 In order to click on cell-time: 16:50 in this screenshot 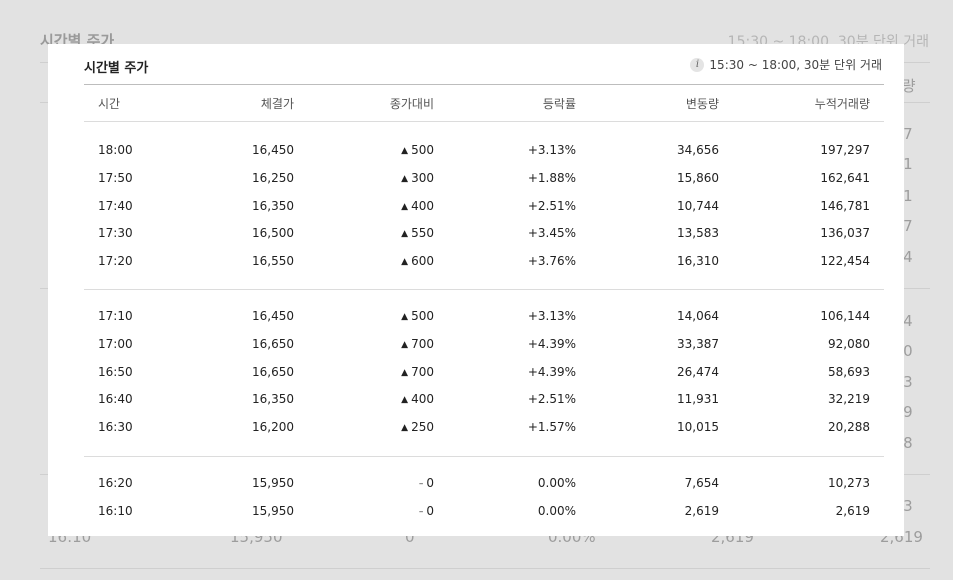, I will do `click(115, 371)`.